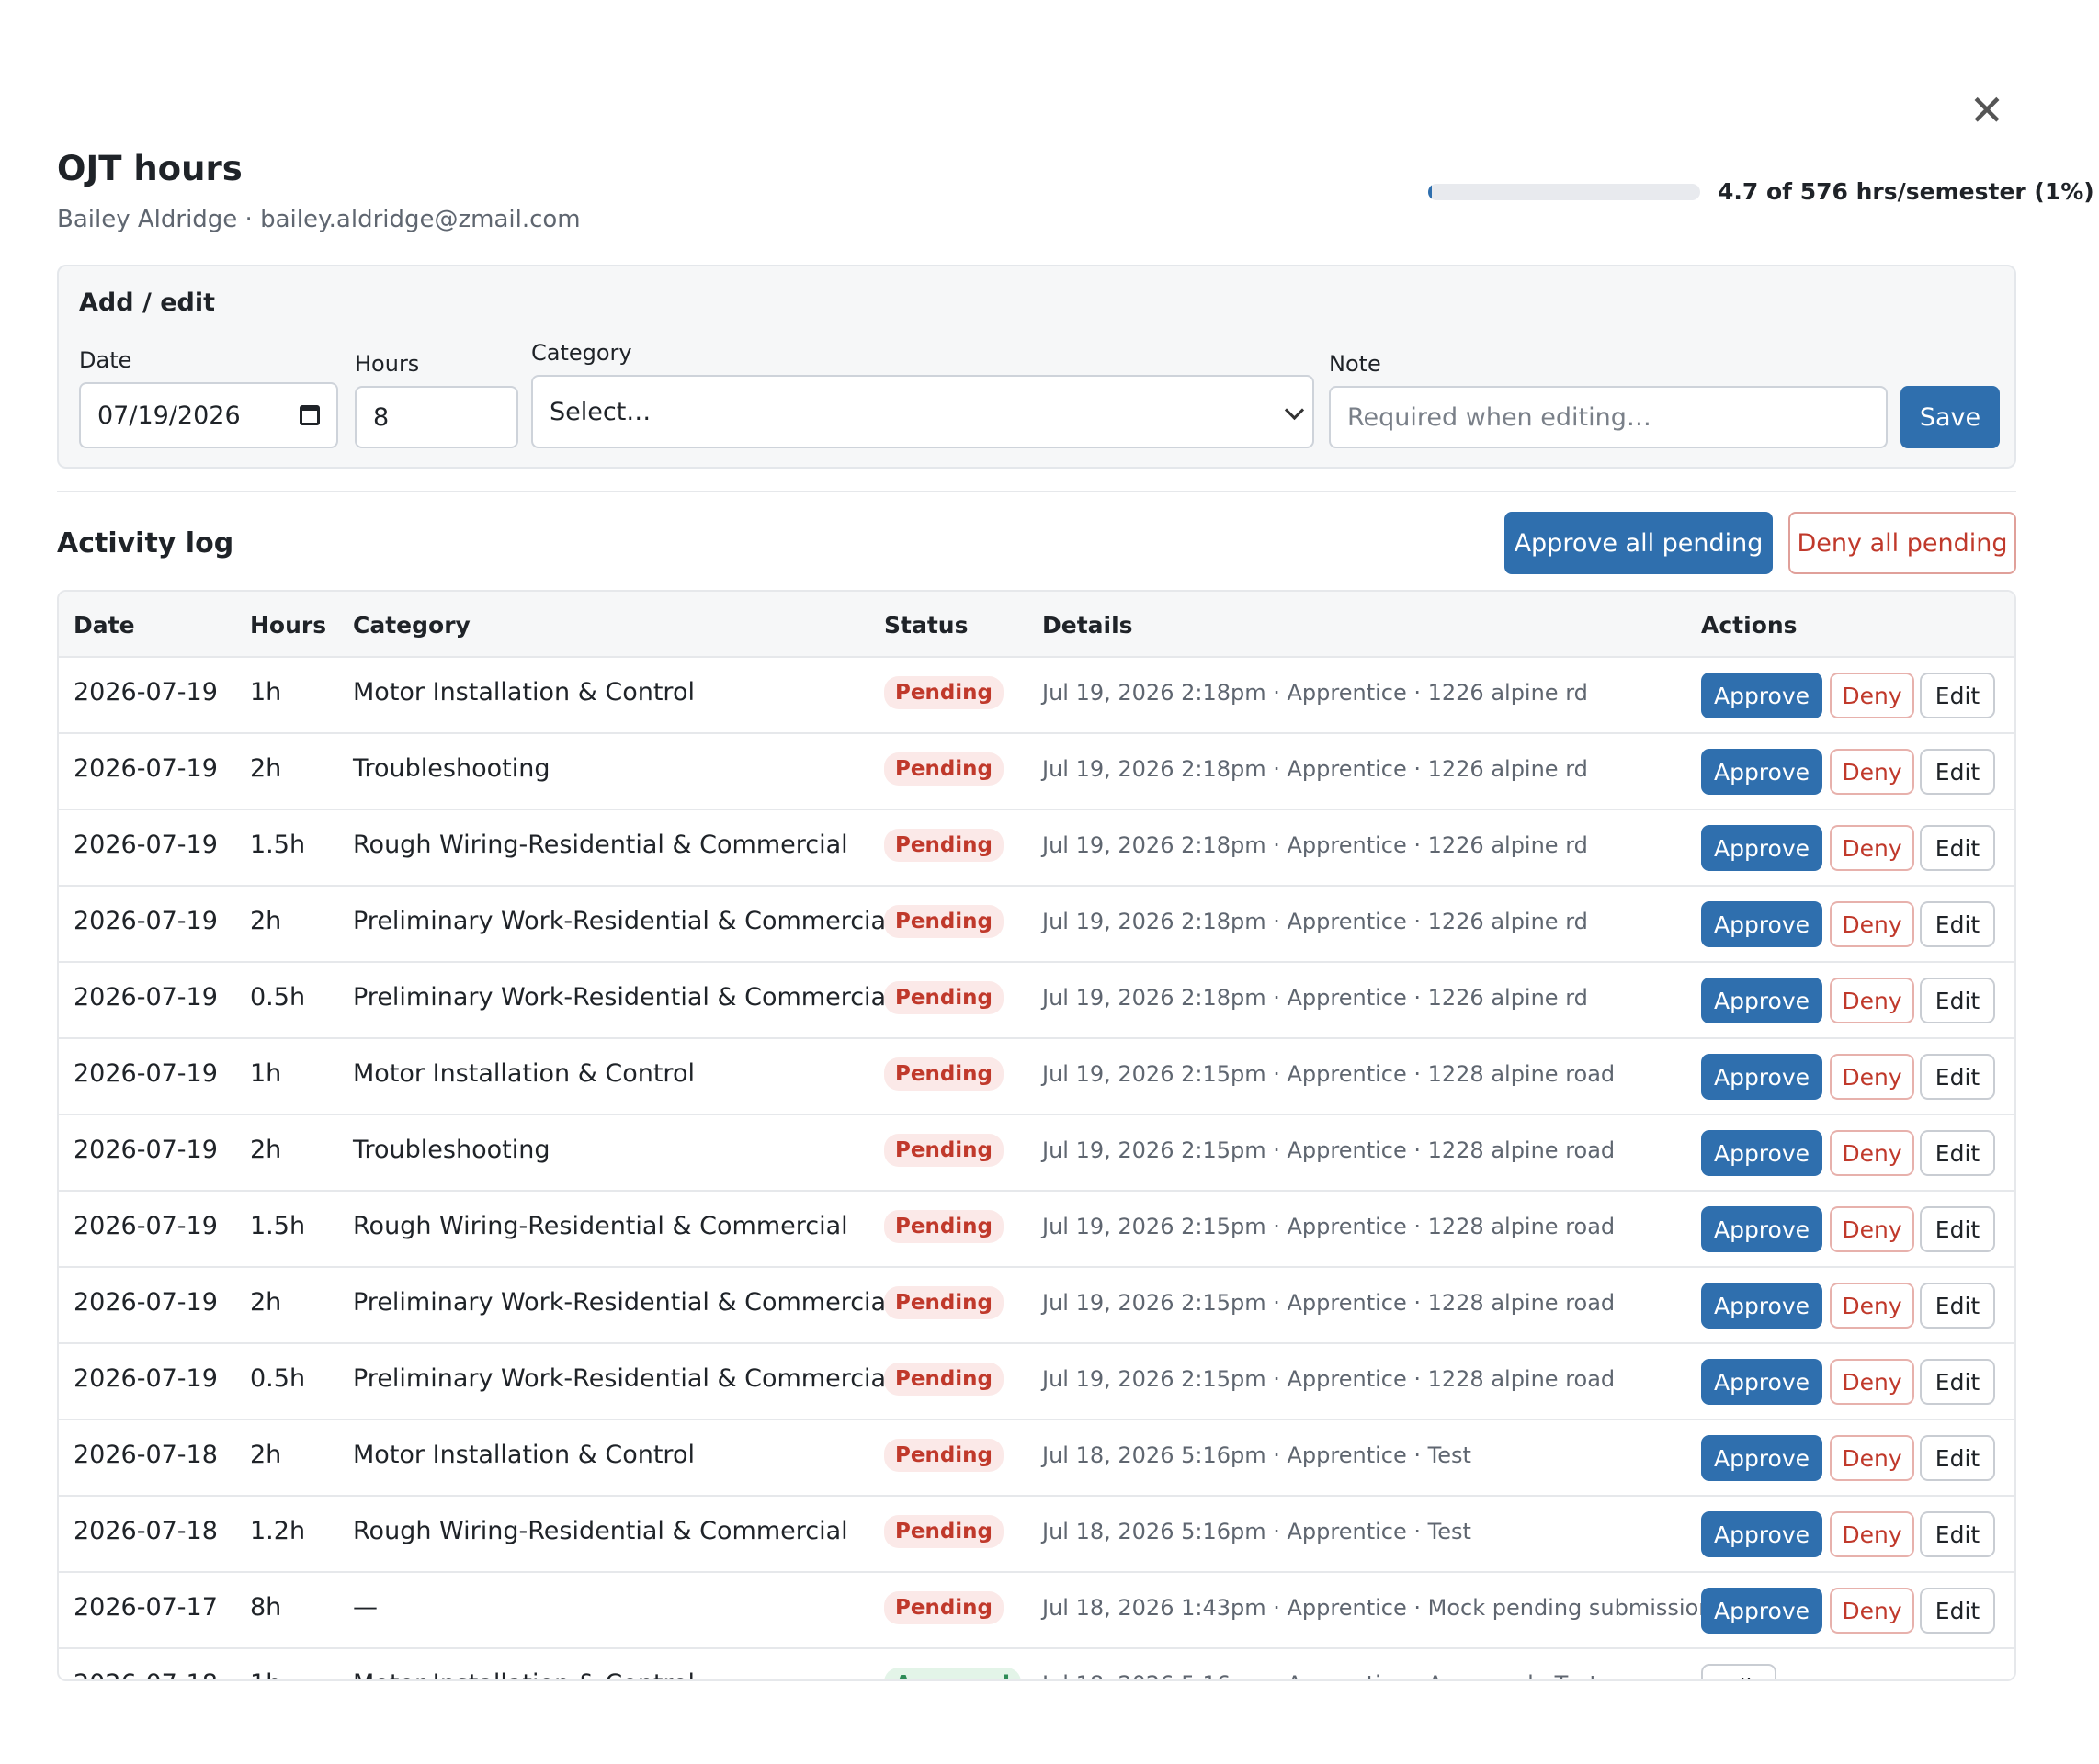 The image size is (2099, 1764). Describe the element at coordinates (1355, 364) in the screenshot. I see `note-label: Note` at that location.